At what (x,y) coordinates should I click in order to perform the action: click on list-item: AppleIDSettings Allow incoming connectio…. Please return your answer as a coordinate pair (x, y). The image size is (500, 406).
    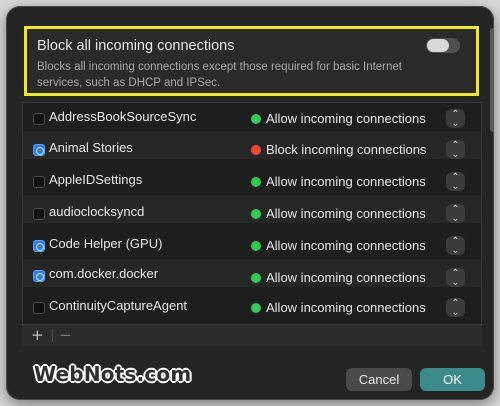
    Looking at the image, I should click on (252, 177).